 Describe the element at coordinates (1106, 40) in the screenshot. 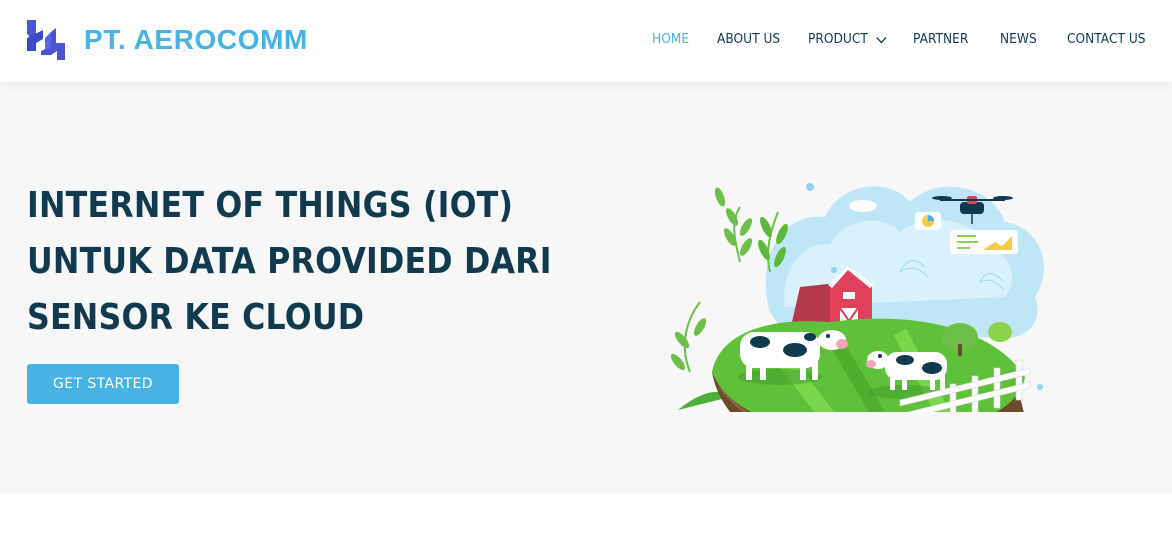

I see `nav-item-contact-us: CONTACT US` at that location.